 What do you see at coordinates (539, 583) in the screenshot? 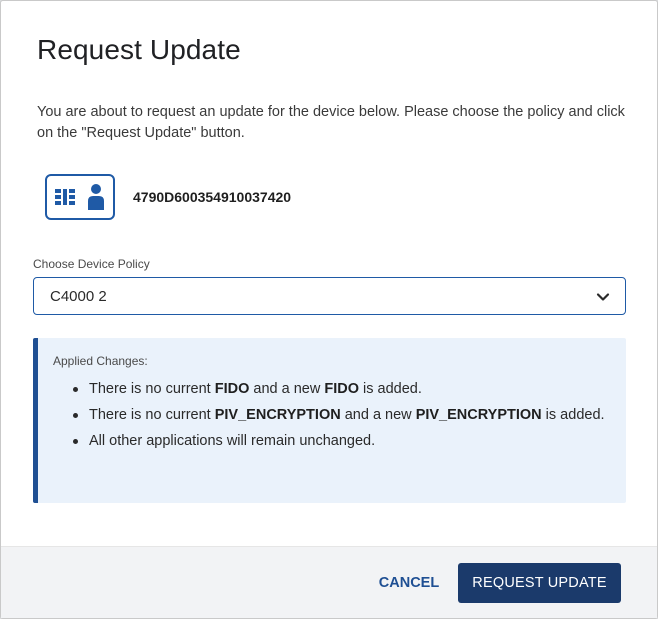
I see `request-update-button: REQUEST UPDATE` at bounding box center [539, 583].